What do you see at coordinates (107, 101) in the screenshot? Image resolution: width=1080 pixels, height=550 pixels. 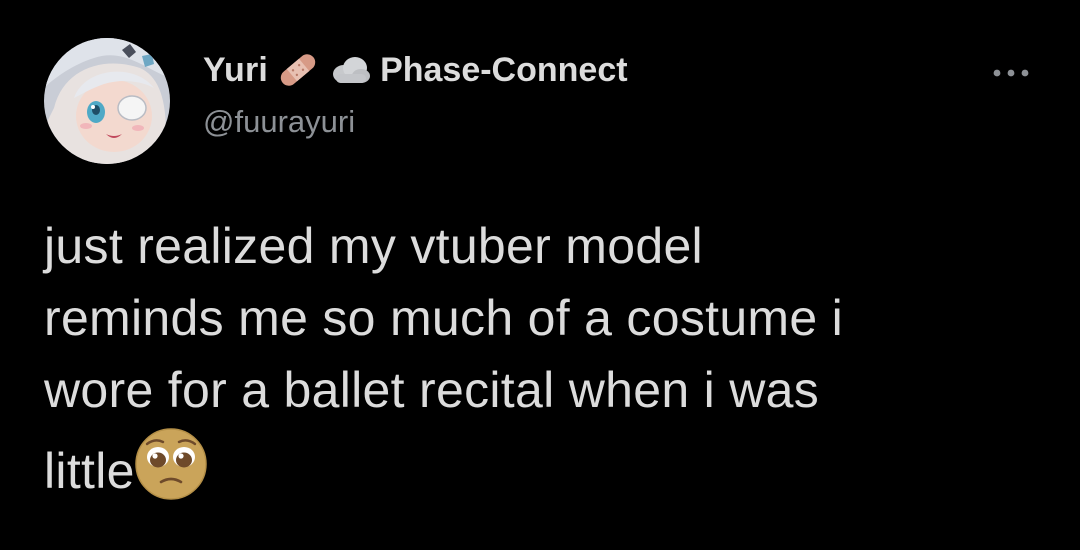 I see `avatar` at bounding box center [107, 101].